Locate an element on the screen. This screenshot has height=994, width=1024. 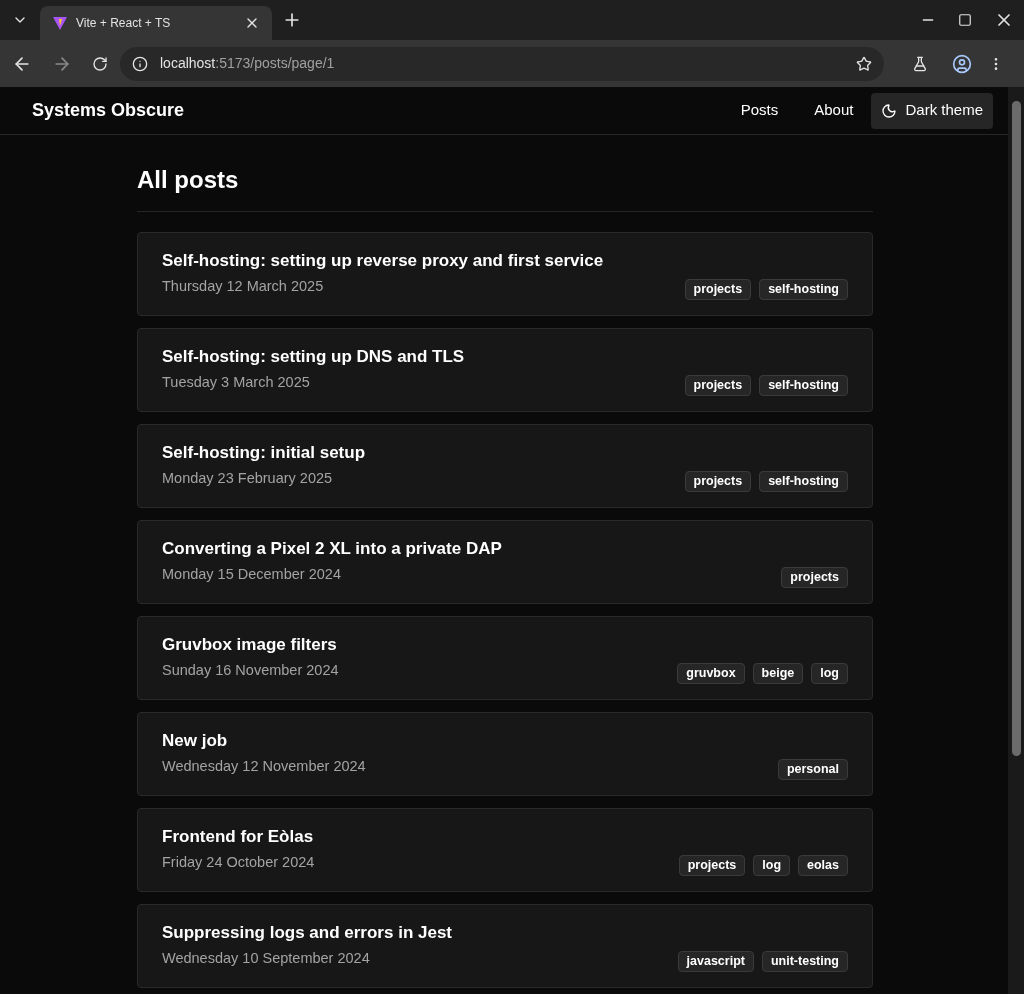
post-date: Sunday 16 November 2024 is located at coordinates (251, 670).